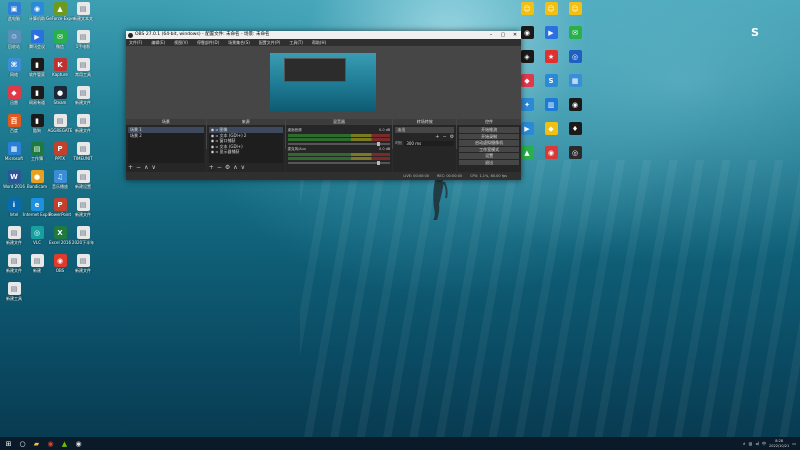  What do you see at coordinates (158, 42) in the screenshot?
I see `menu-item: 编辑(E)` at bounding box center [158, 42].